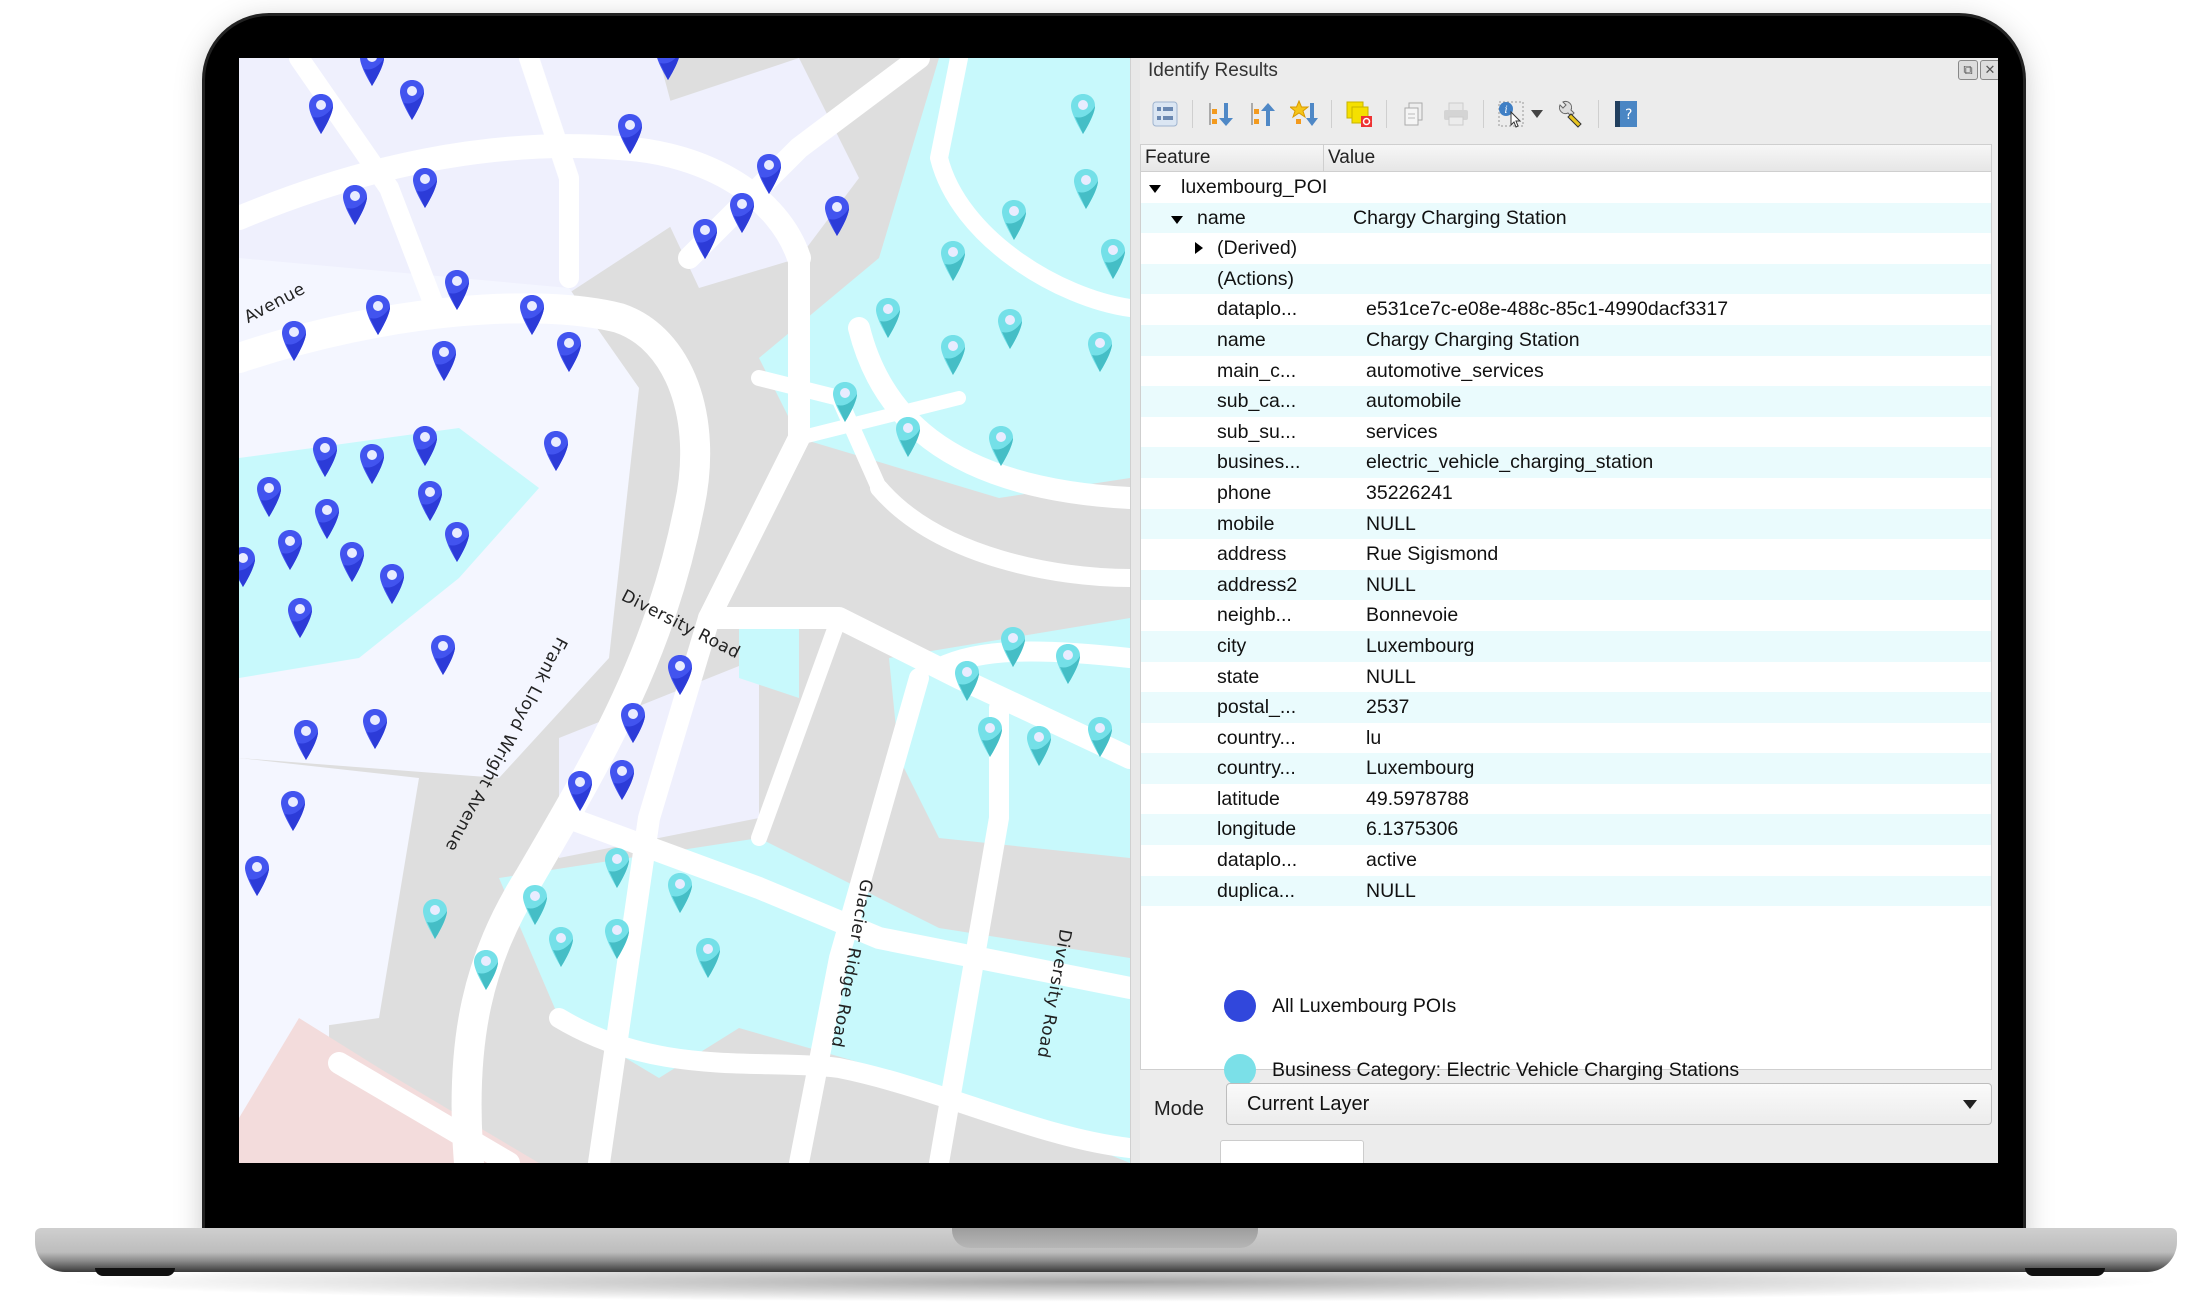 The height and width of the screenshot is (1309, 2210). I want to click on tree-row-attribute: mobile NULL, so click(1566, 524).